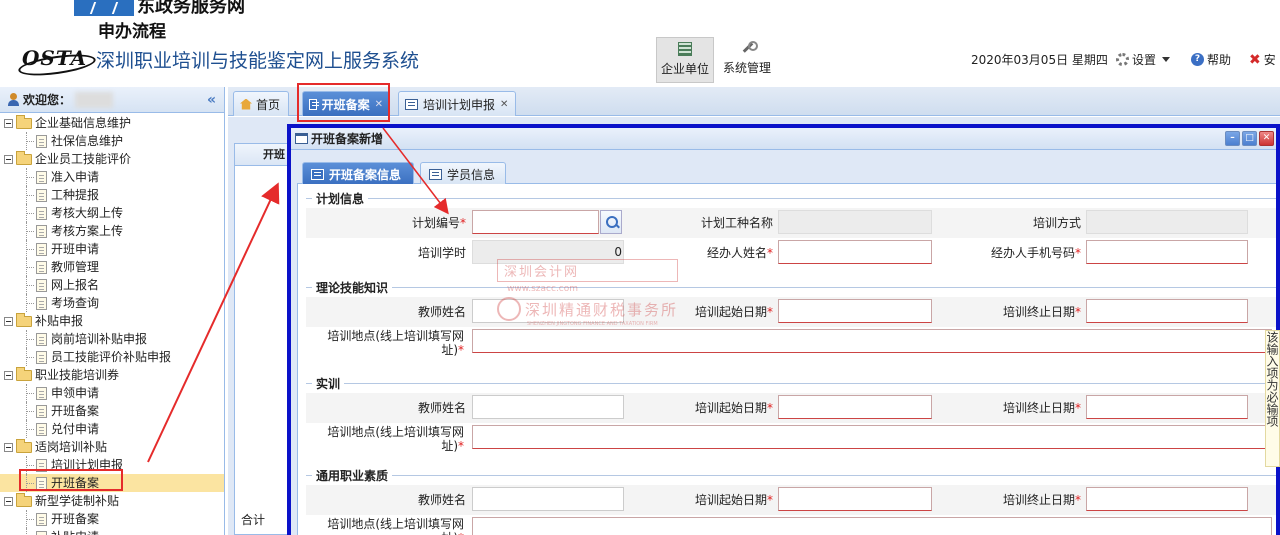 This screenshot has height=535, width=1280. Describe the element at coordinates (441, 408) in the screenshot. I see `practice-teacher-label: 教师姓名` at that location.